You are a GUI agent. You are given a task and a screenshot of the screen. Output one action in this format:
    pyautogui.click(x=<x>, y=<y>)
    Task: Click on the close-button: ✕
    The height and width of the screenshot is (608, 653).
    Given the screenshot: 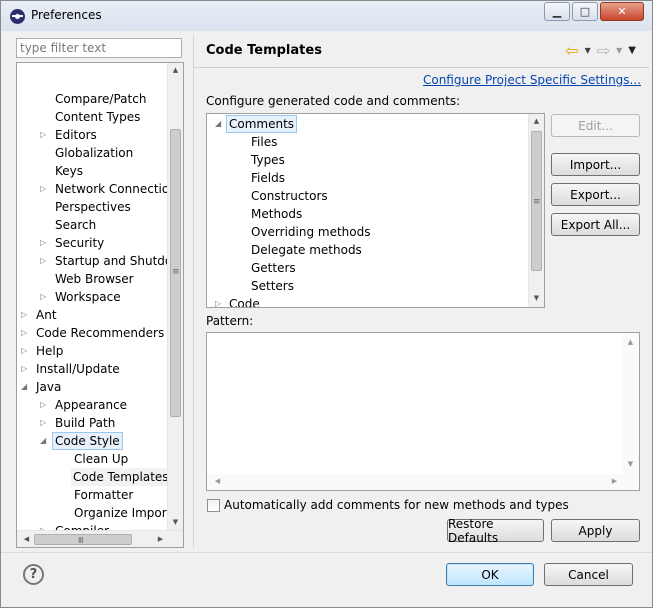 What is the action you would take?
    pyautogui.click(x=622, y=11)
    